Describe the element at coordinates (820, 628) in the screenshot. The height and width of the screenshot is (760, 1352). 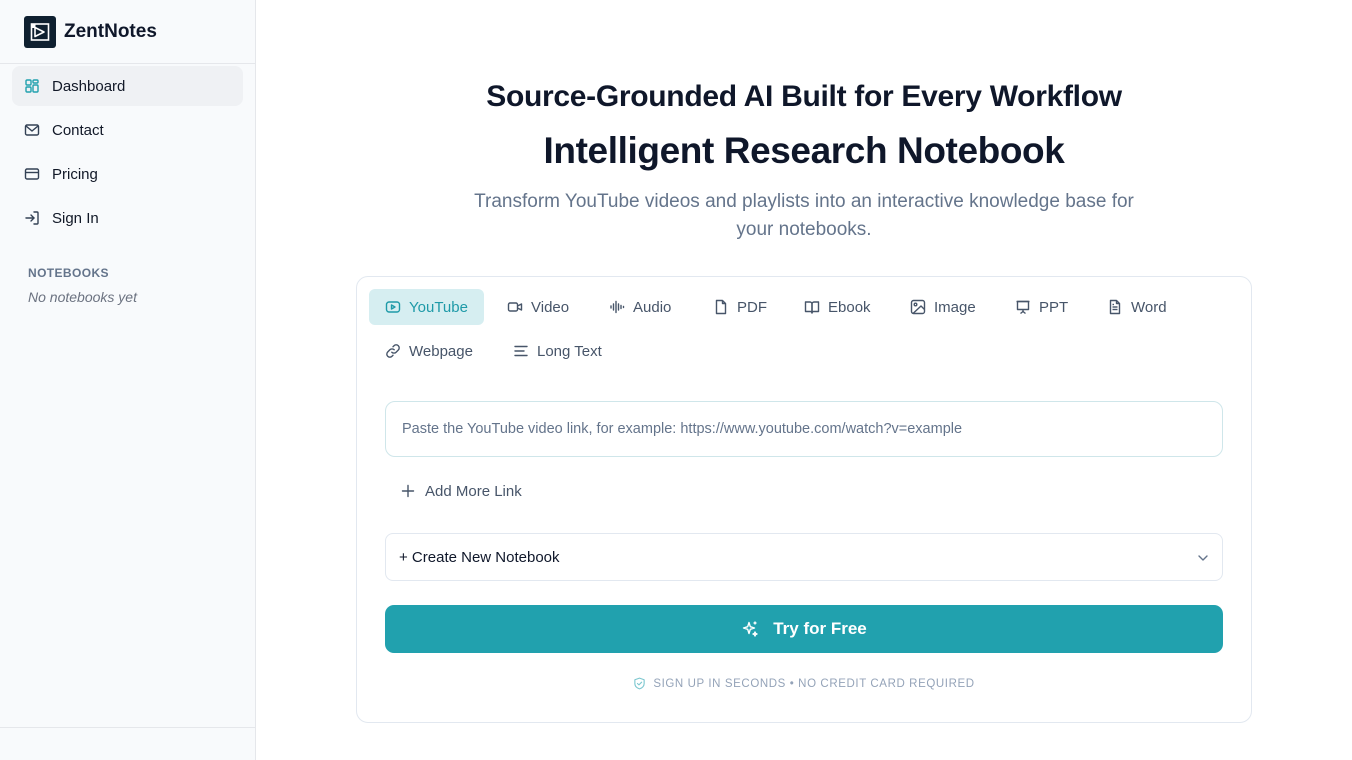
I see `cta-label: Try for Free` at that location.